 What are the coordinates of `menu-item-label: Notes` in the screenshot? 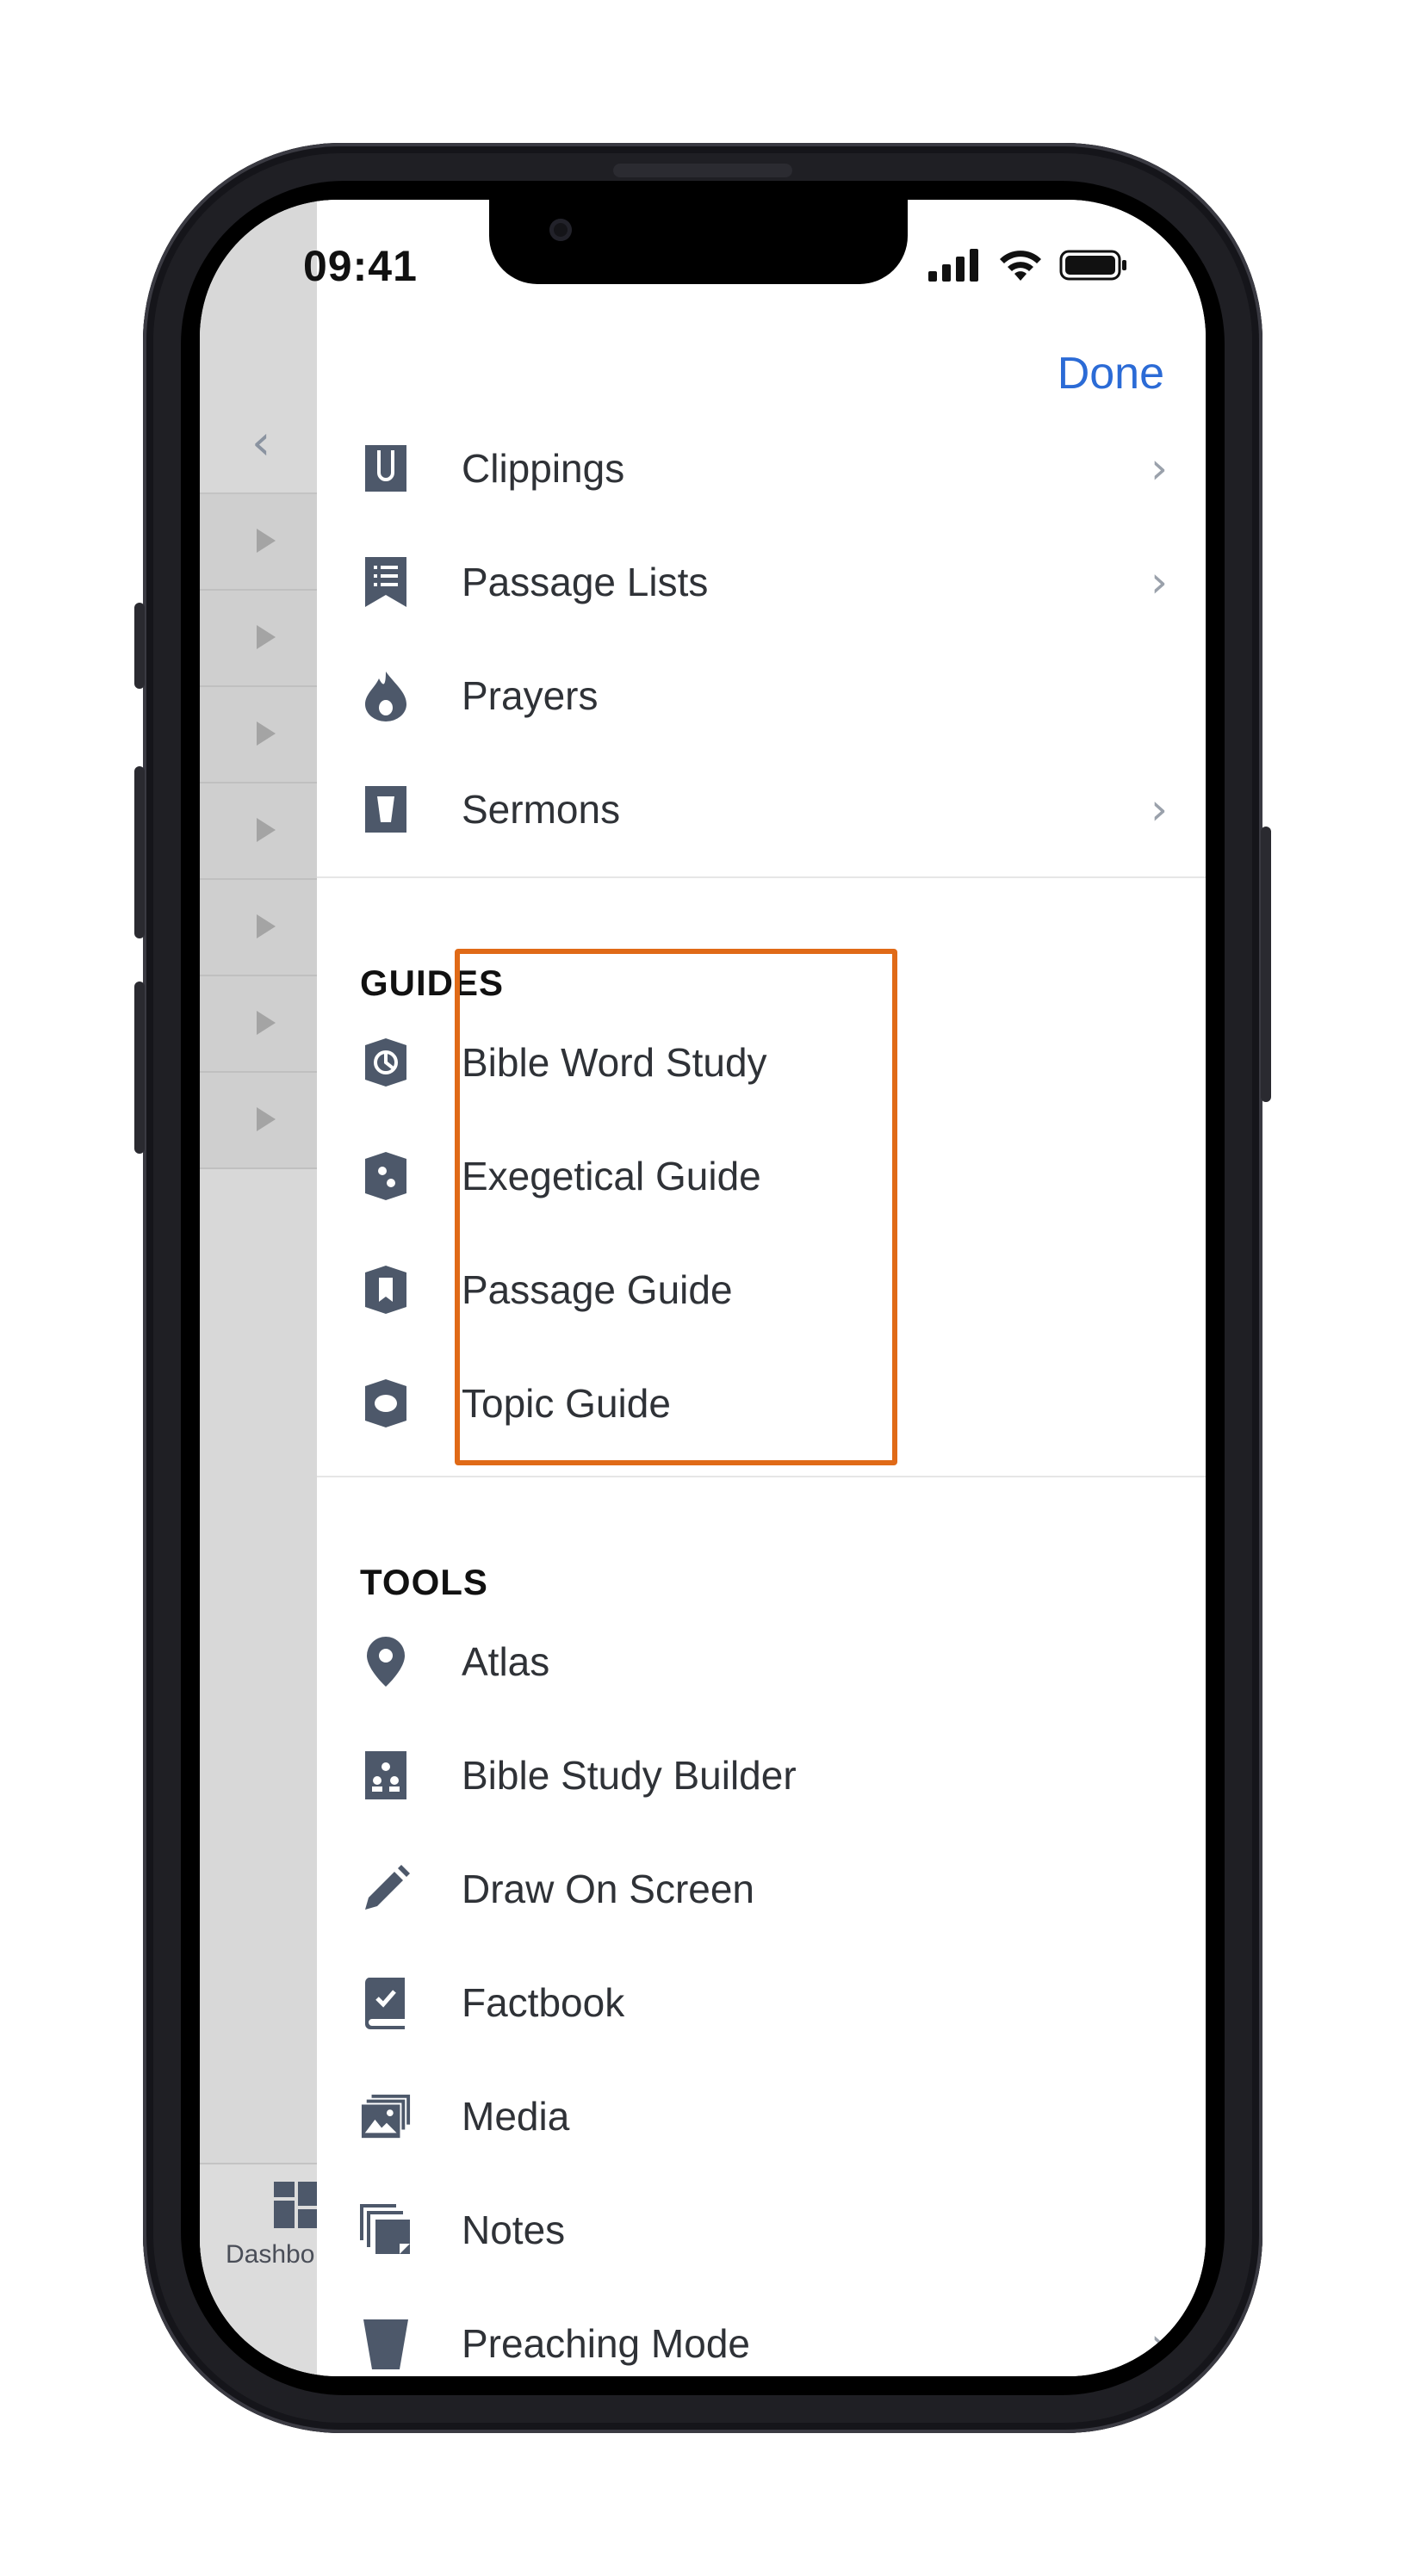 It's located at (514, 2230).